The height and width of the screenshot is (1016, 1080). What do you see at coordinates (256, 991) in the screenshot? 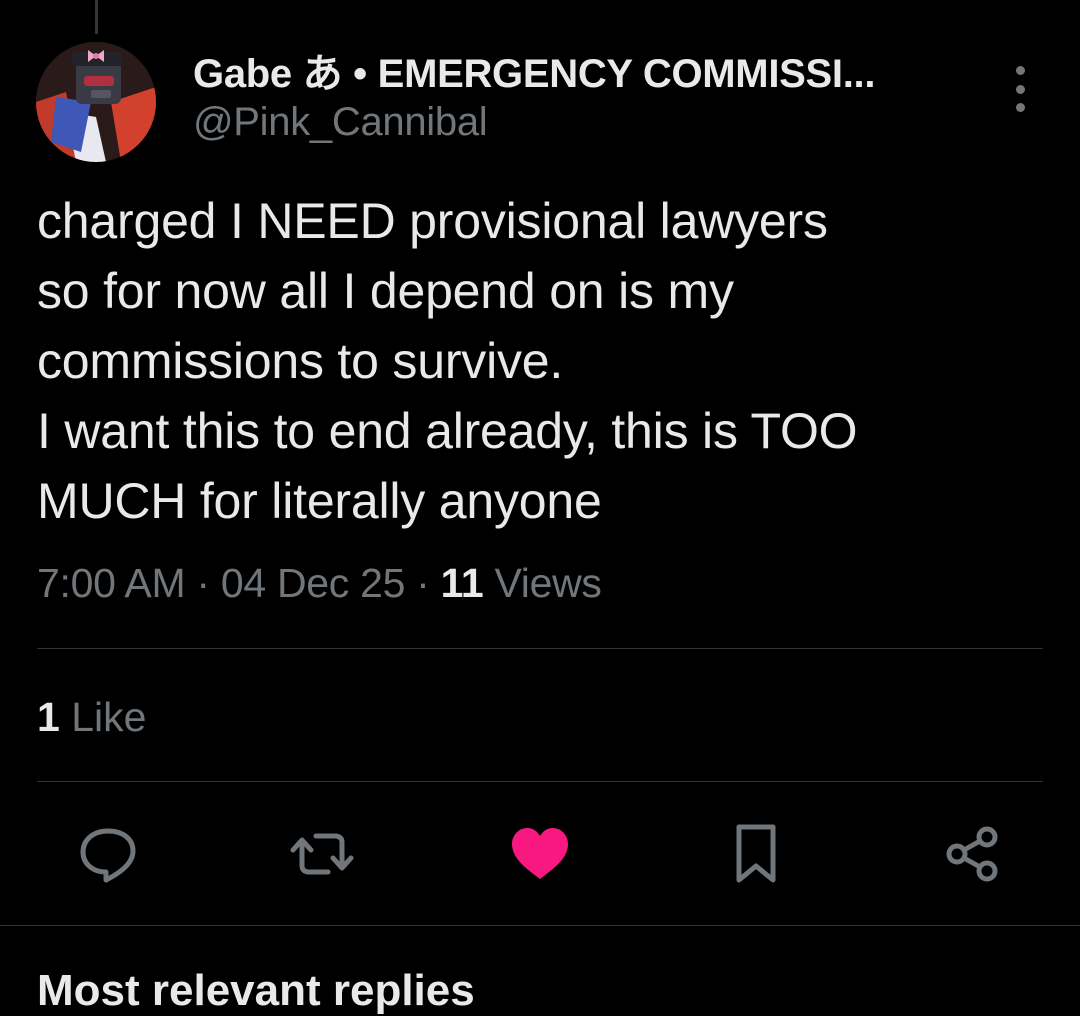
I see `replies-section-title: Most relevant replies` at bounding box center [256, 991].